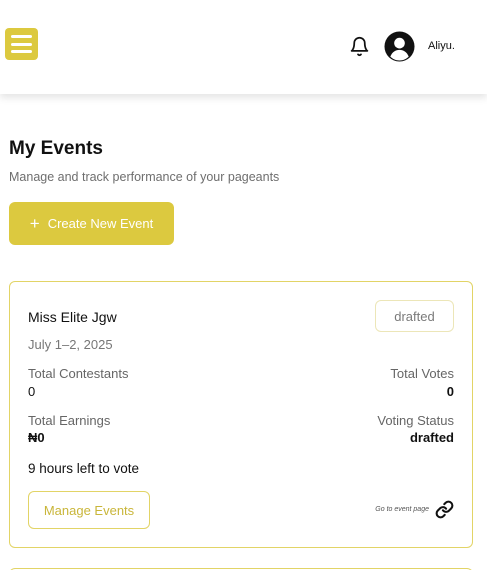 The width and height of the screenshot is (487, 570). Describe the element at coordinates (69, 420) in the screenshot. I see `total-earnings-label: Total Earnings` at that location.